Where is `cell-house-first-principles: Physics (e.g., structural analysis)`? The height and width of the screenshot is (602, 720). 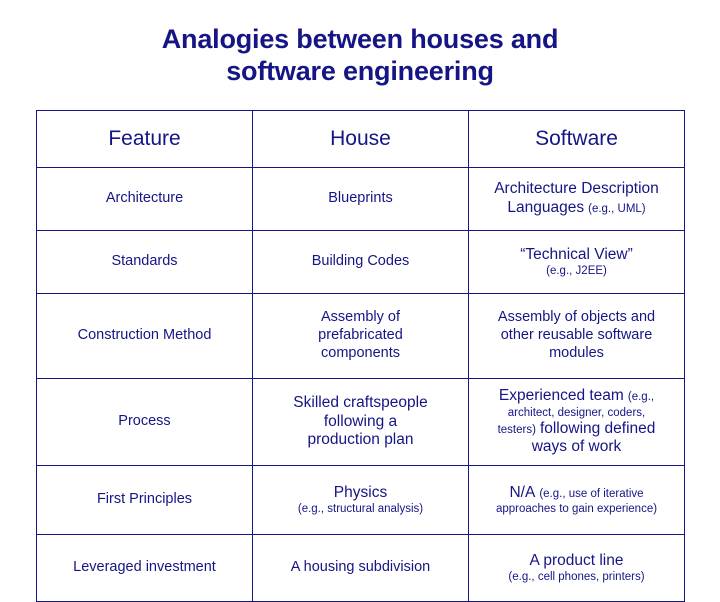 cell-house-first-principles: Physics (e.g., structural analysis) is located at coordinates (360, 500).